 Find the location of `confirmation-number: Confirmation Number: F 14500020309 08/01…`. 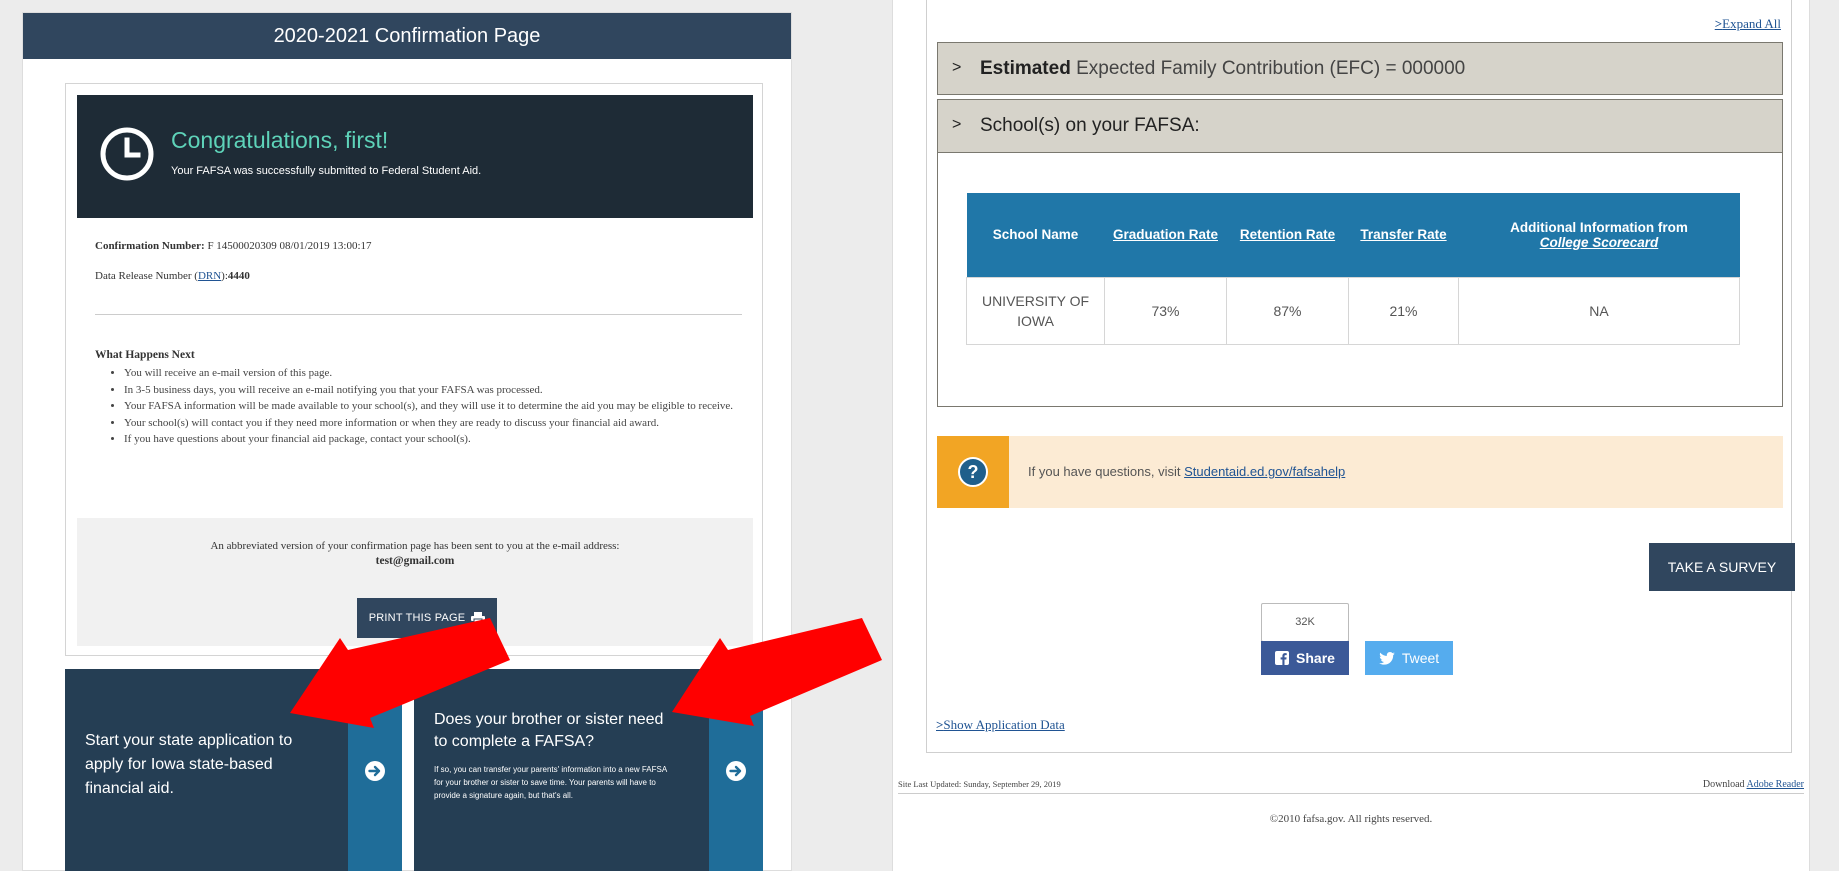

confirmation-number: Confirmation Number: F 14500020309 08/01… is located at coordinates (233, 246).